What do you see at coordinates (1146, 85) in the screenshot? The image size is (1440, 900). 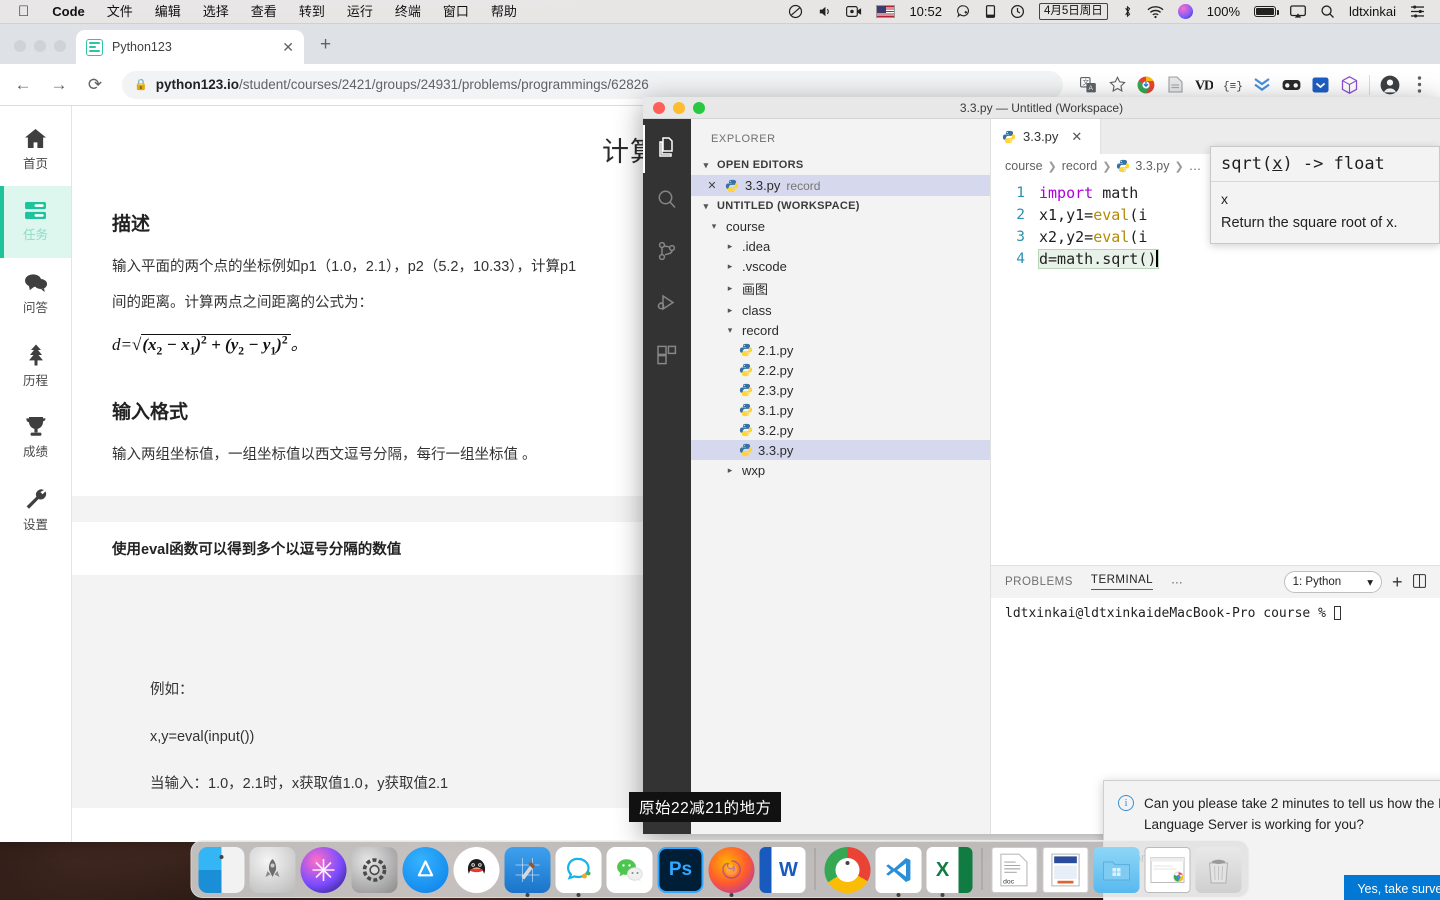 I see `chrome-download-icon` at bounding box center [1146, 85].